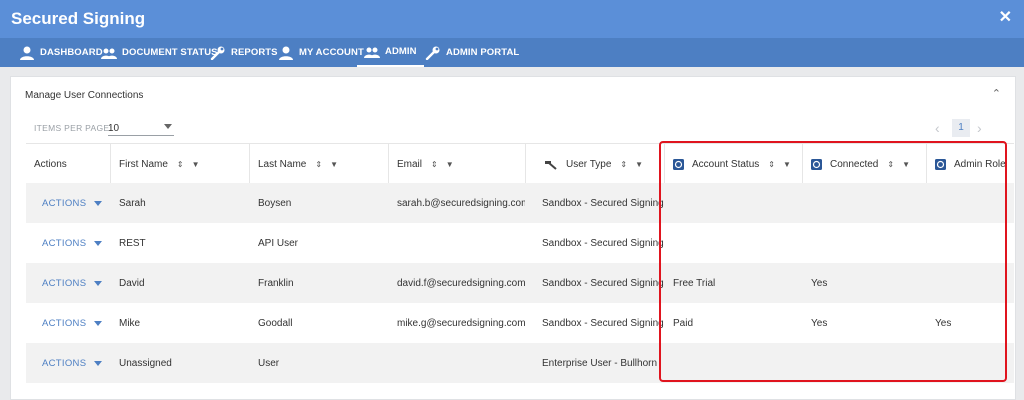  I want to click on last-name-cell: Boysen, so click(275, 203).